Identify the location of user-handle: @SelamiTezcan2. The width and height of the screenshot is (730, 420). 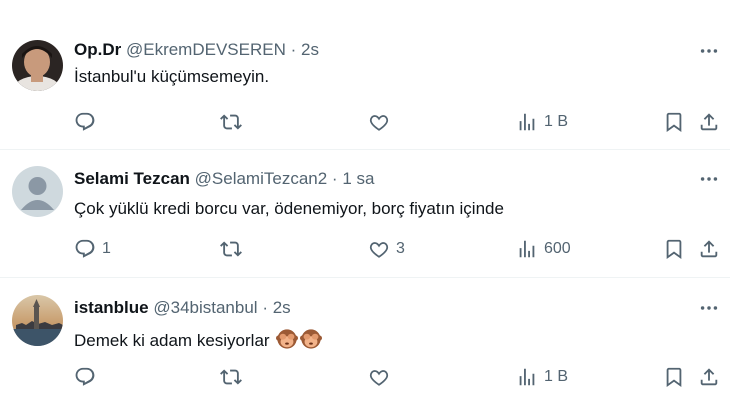
(261, 178).